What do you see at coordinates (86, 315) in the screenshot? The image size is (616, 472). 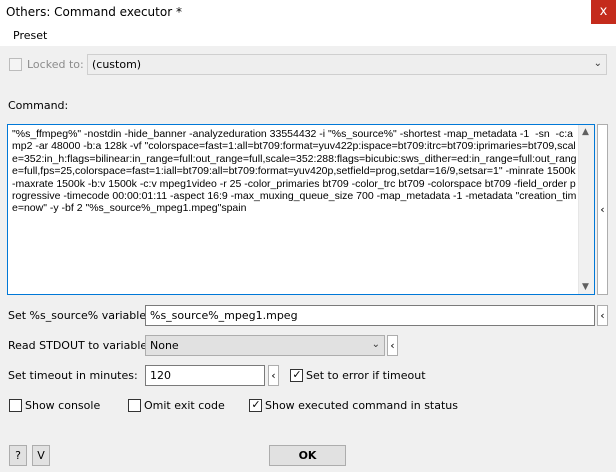 I see `source-var-label: Set %s_source% variable to:` at bounding box center [86, 315].